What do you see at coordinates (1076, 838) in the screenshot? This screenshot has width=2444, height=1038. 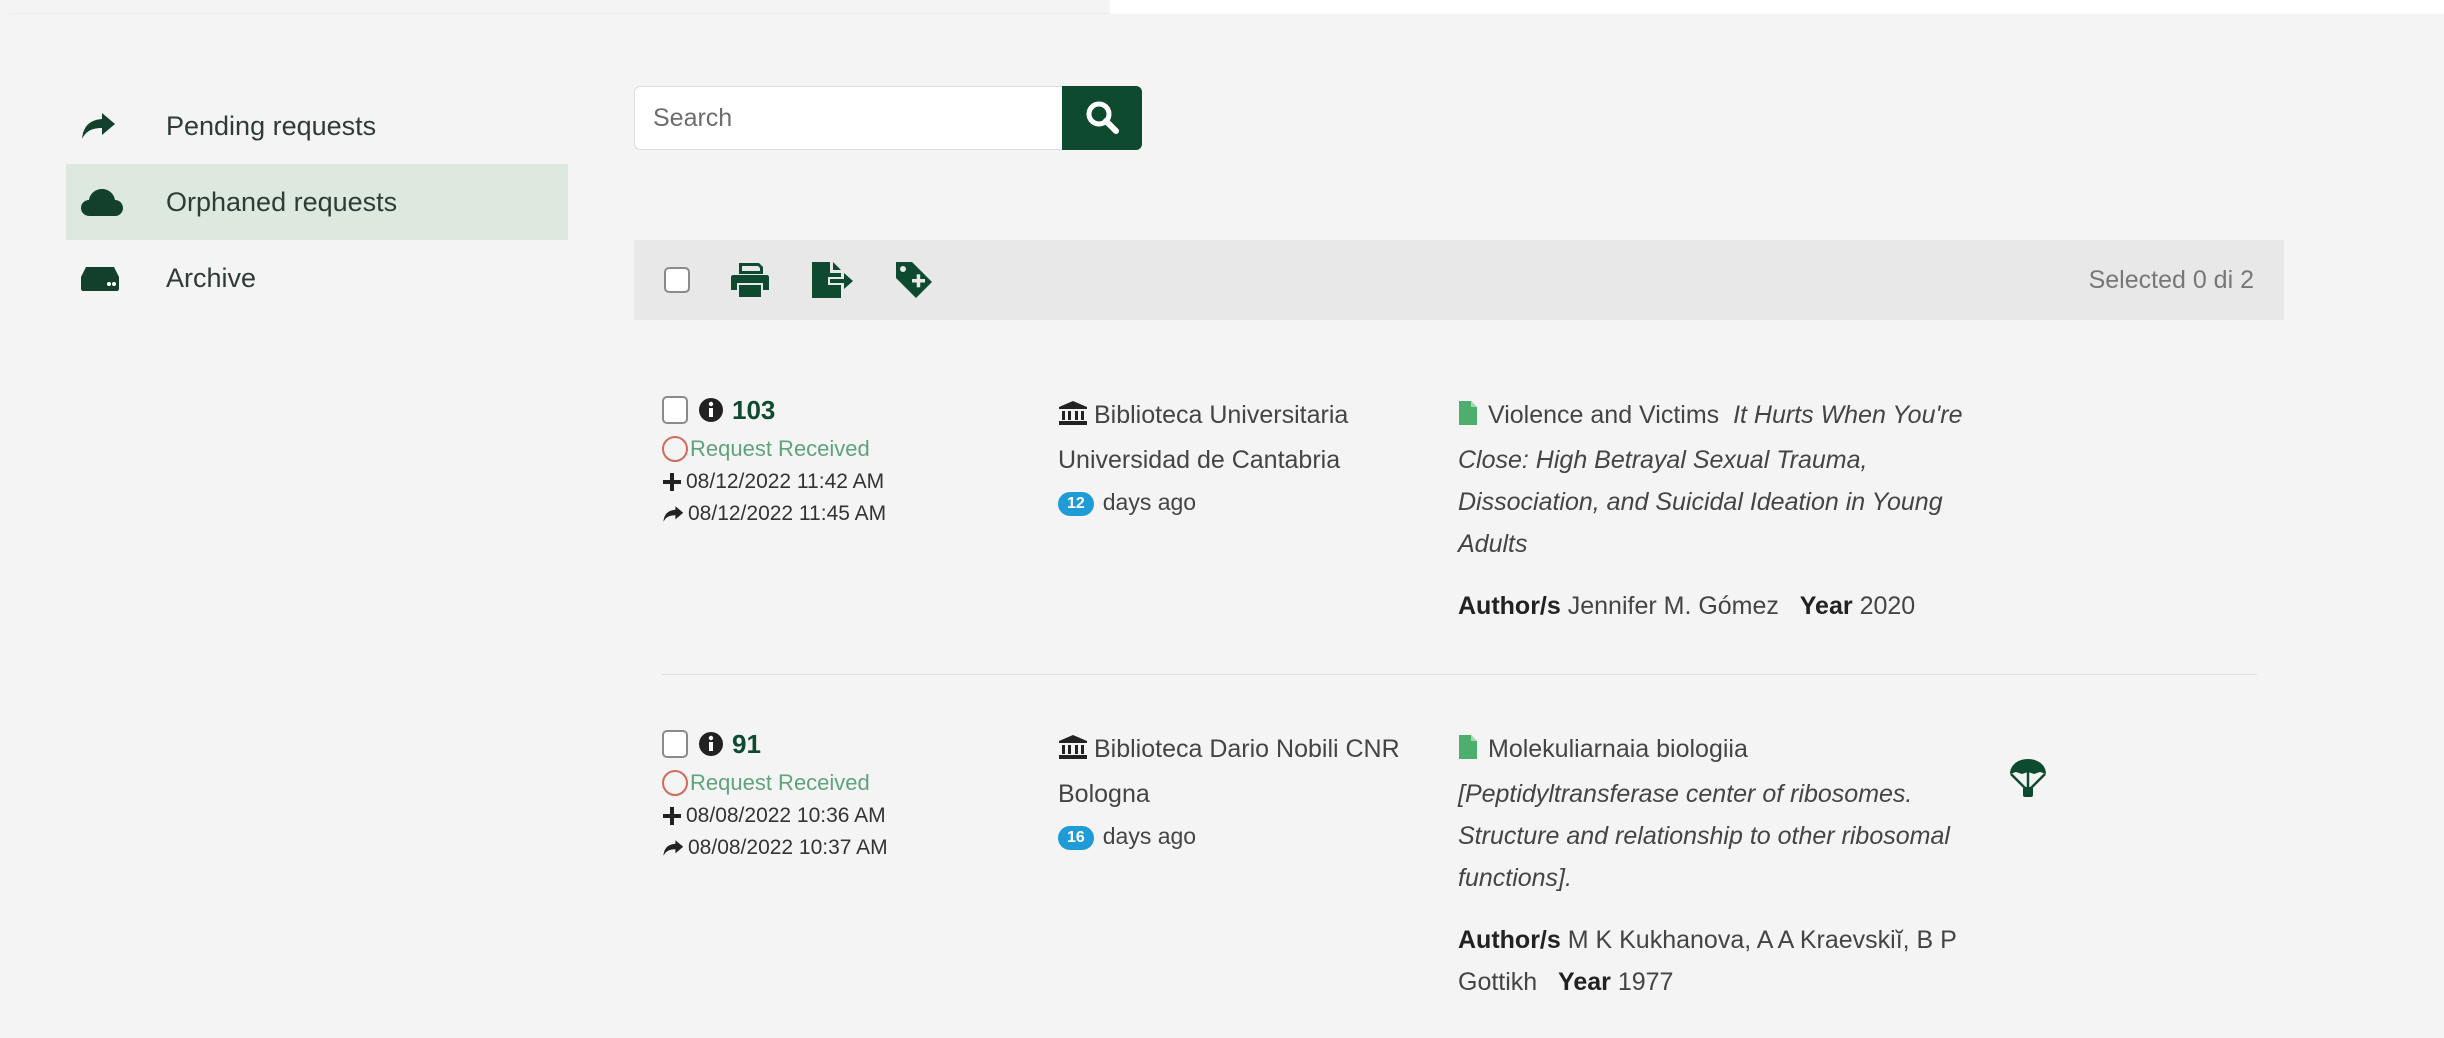 I see `days-badge: 16` at bounding box center [1076, 838].